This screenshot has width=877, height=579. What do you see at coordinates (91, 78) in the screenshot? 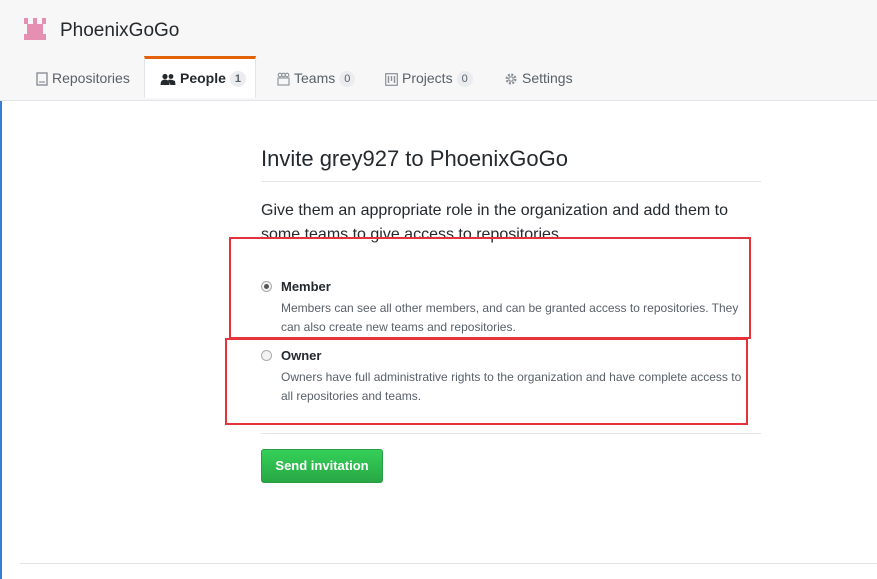
I see `tab-label: Repositories` at bounding box center [91, 78].